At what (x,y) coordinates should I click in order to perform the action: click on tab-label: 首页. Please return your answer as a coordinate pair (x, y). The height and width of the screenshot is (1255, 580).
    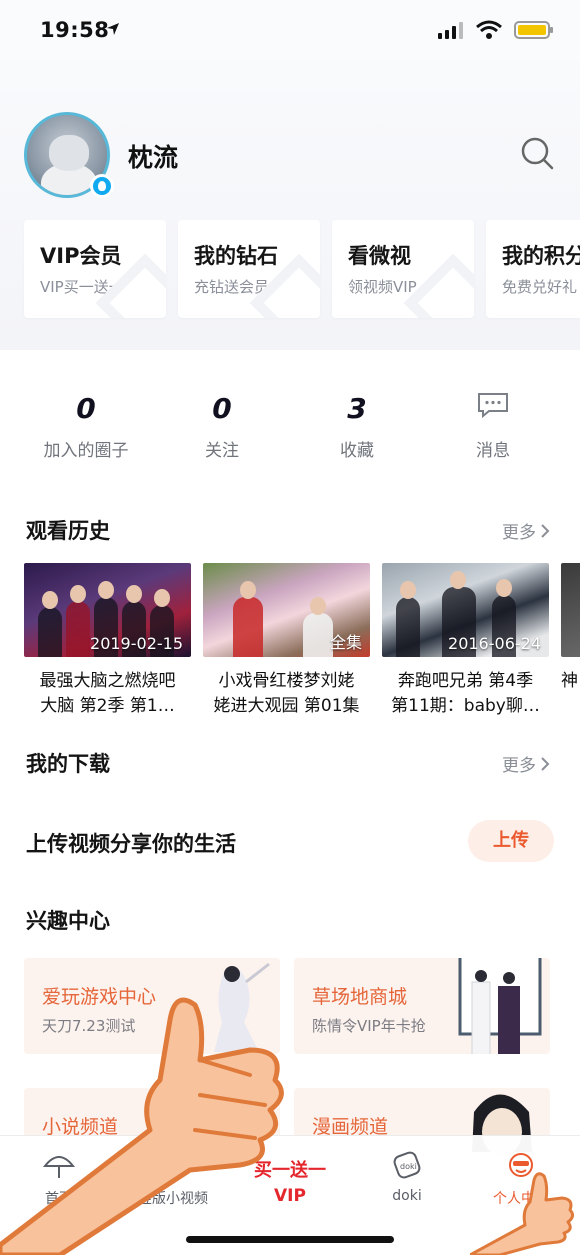
    Looking at the image, I should click on (59, 1199).